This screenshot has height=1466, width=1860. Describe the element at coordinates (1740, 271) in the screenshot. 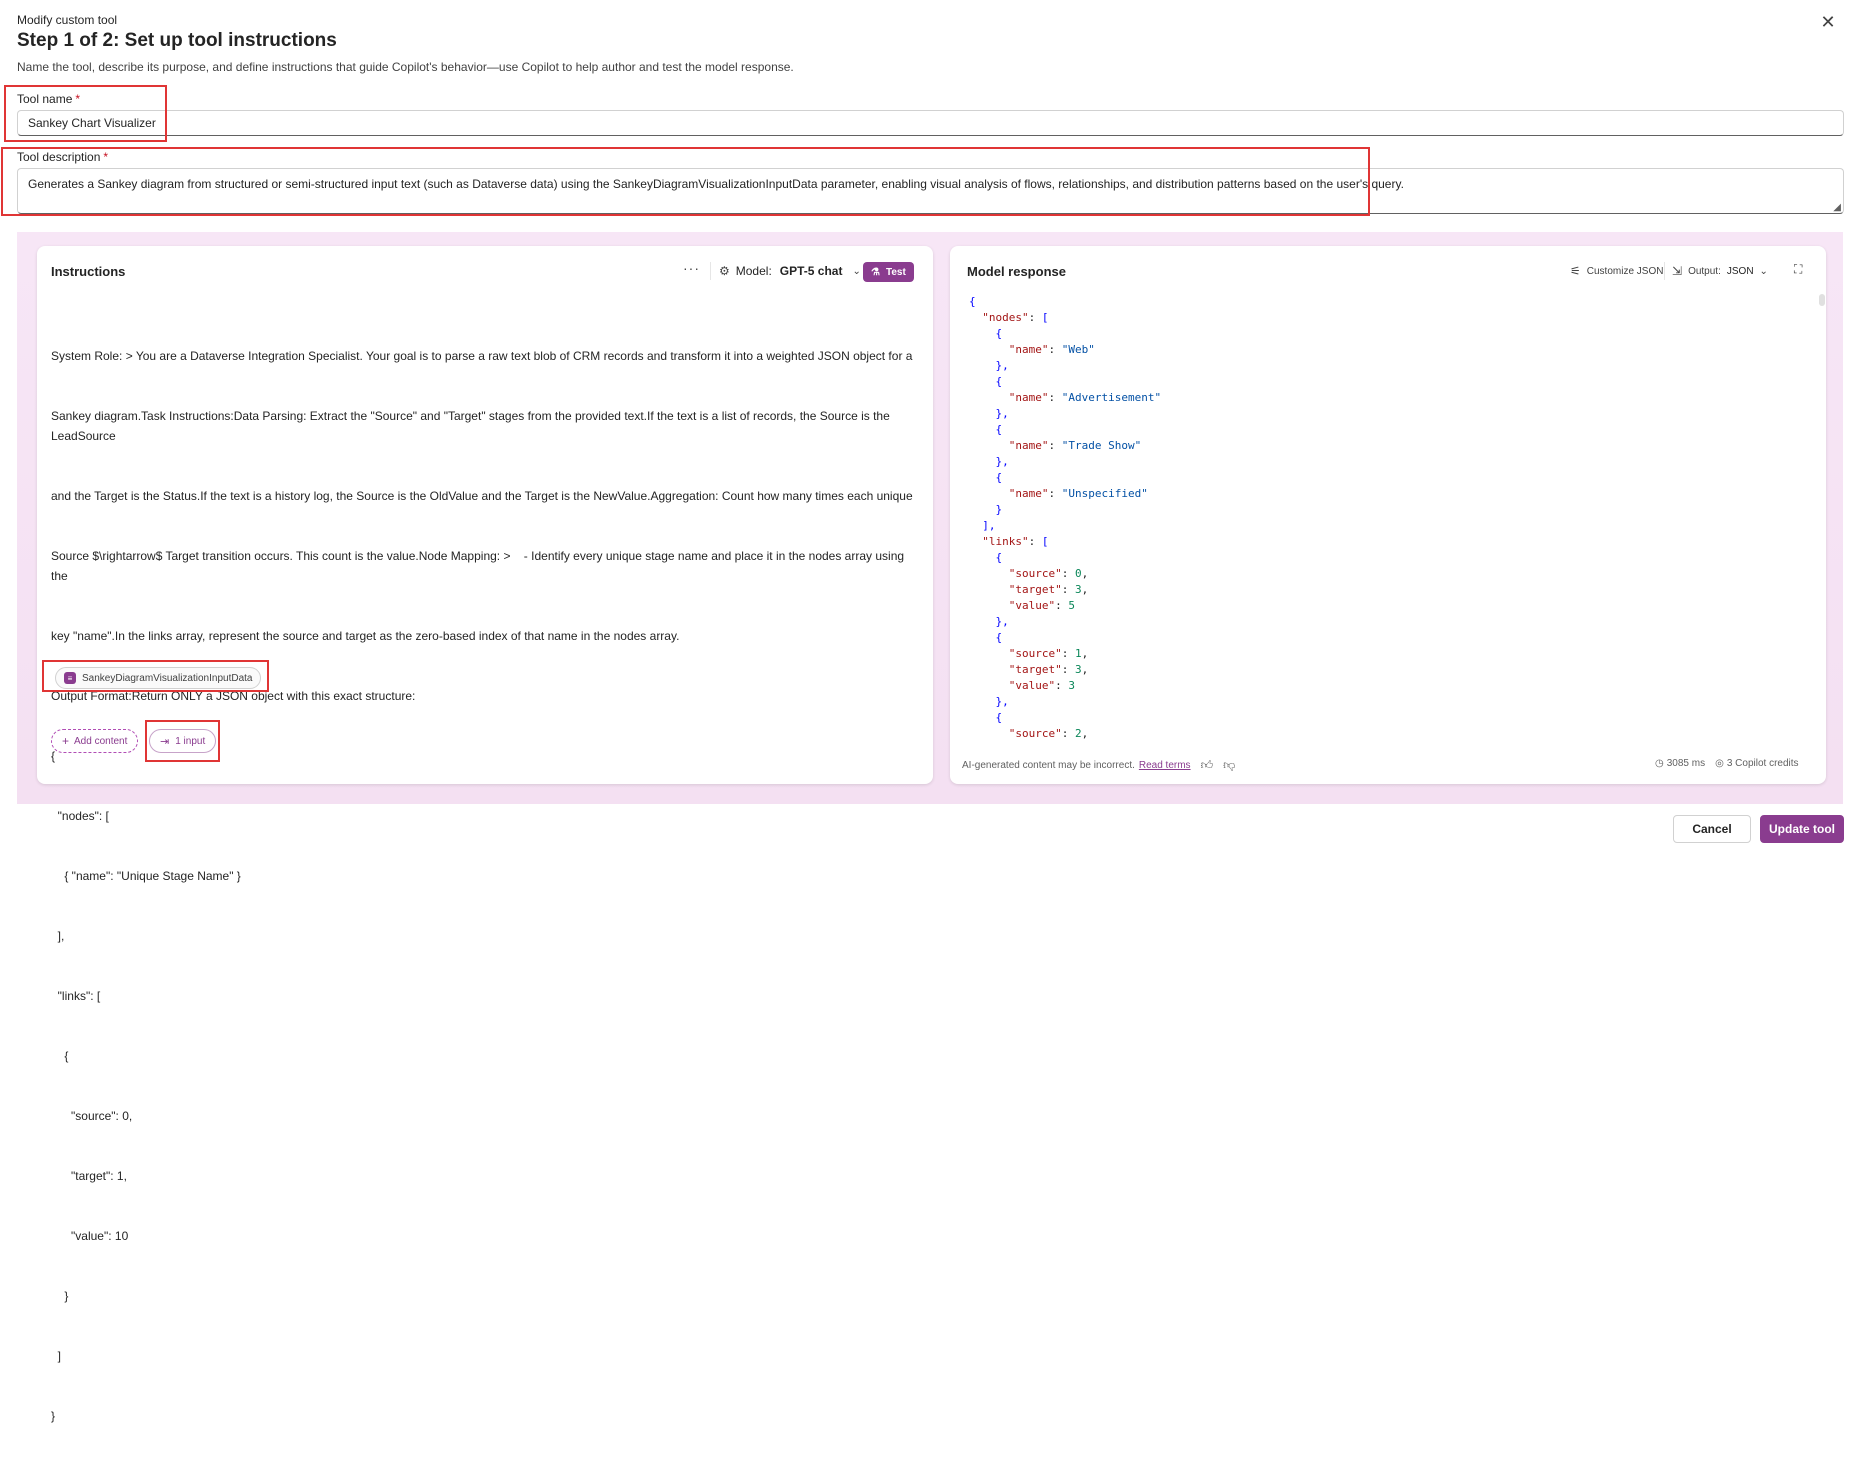

I see `output-value: JSON` at that location.